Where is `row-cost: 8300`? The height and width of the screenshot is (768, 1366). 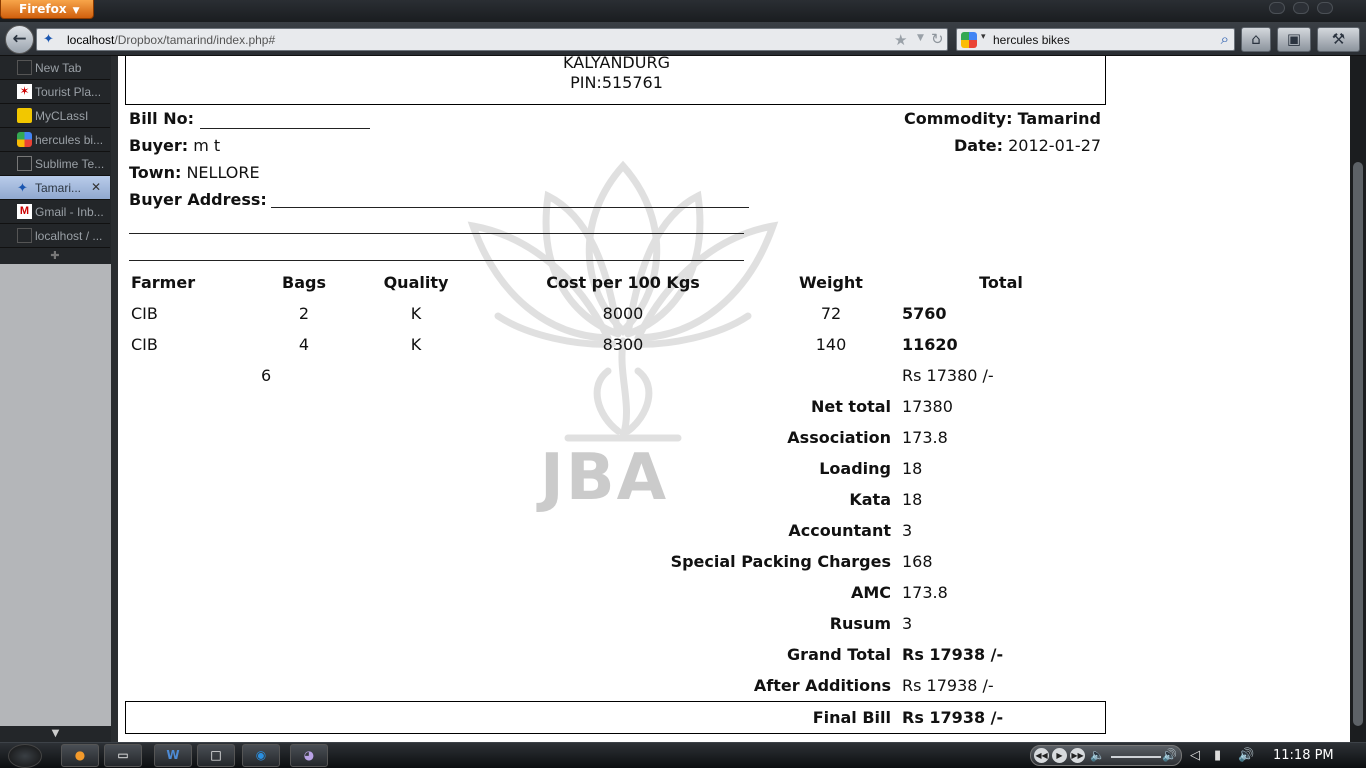
row-cost: 8300 is located at coordinates (623, 344).